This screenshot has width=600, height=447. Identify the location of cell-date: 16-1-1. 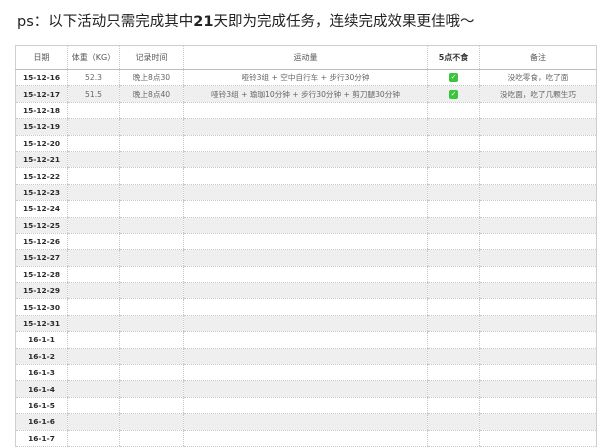
(41, 340).